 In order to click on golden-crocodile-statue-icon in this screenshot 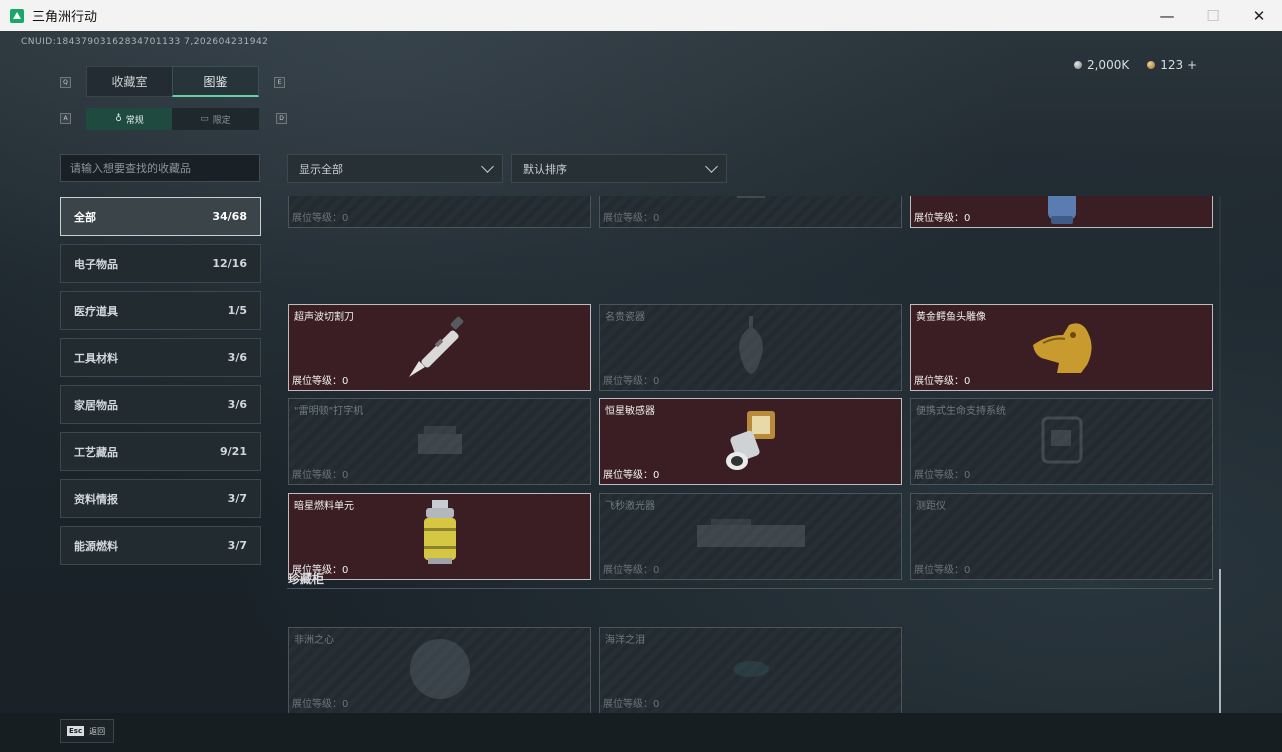, I will do `click(1062, 349)`.